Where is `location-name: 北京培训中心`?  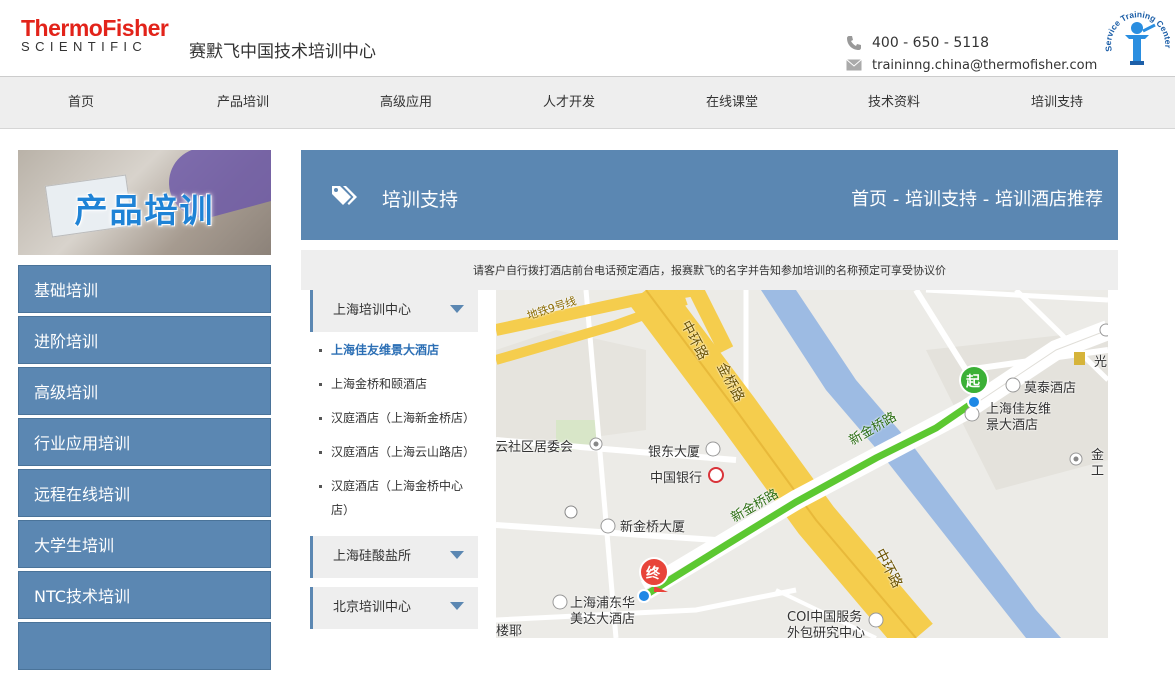 location-name: 北京培训中心 is located at coordinates (372, 607).